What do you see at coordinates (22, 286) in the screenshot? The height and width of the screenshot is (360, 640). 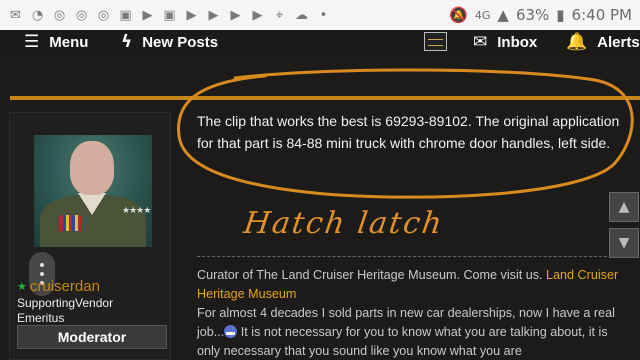 I see `online-status-icon: ★` at bounding box center [22, 286].